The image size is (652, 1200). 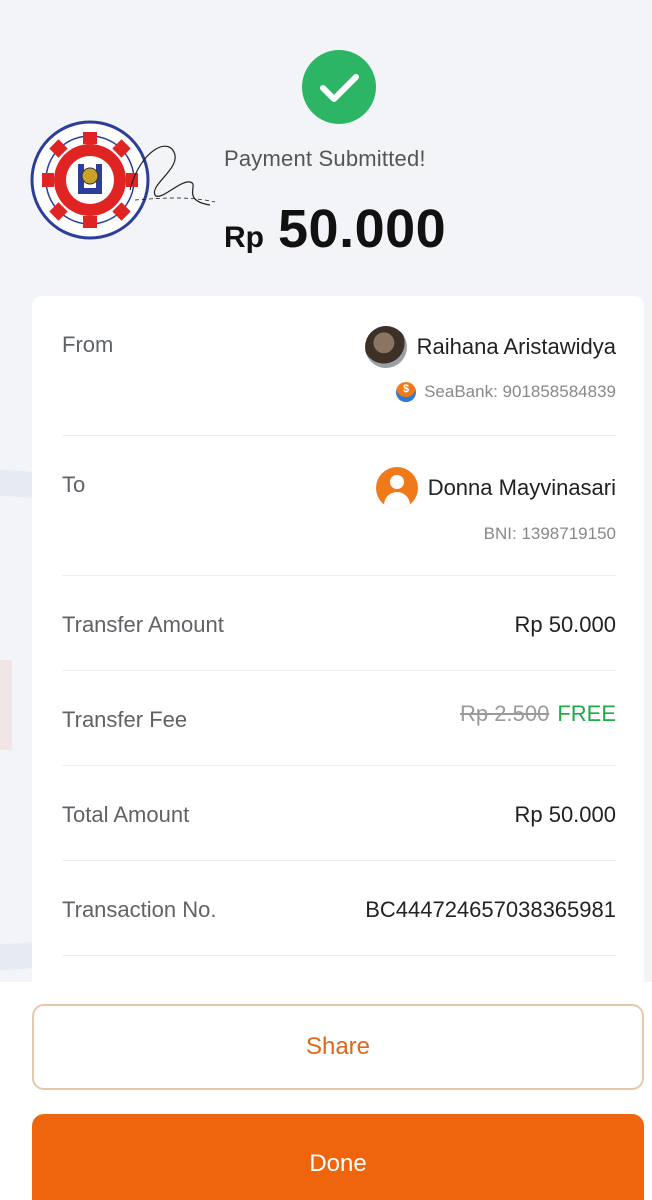 I want to click on seabank-icon, so click(x=406, y=392).